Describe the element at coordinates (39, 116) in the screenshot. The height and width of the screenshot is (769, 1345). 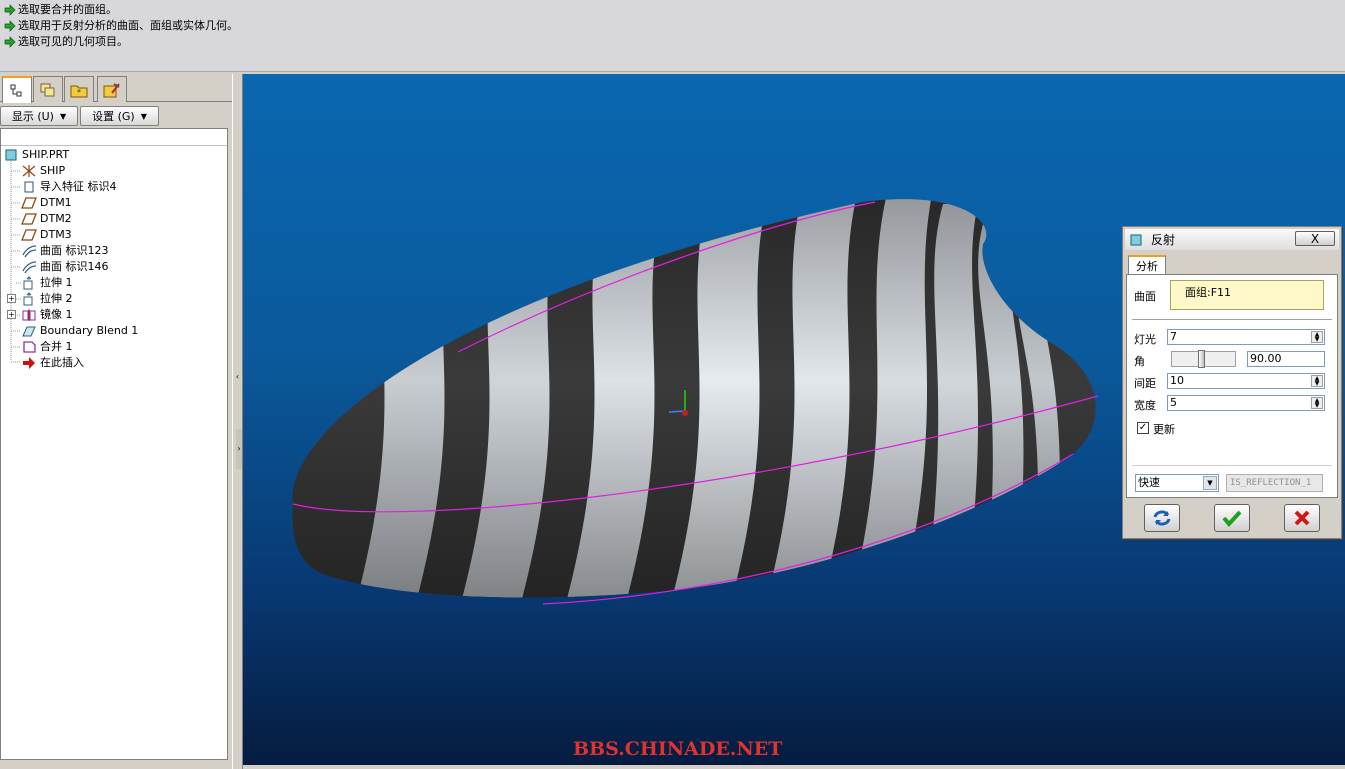
I see `show-dropdown: 显示 (U) ▼` at that location.